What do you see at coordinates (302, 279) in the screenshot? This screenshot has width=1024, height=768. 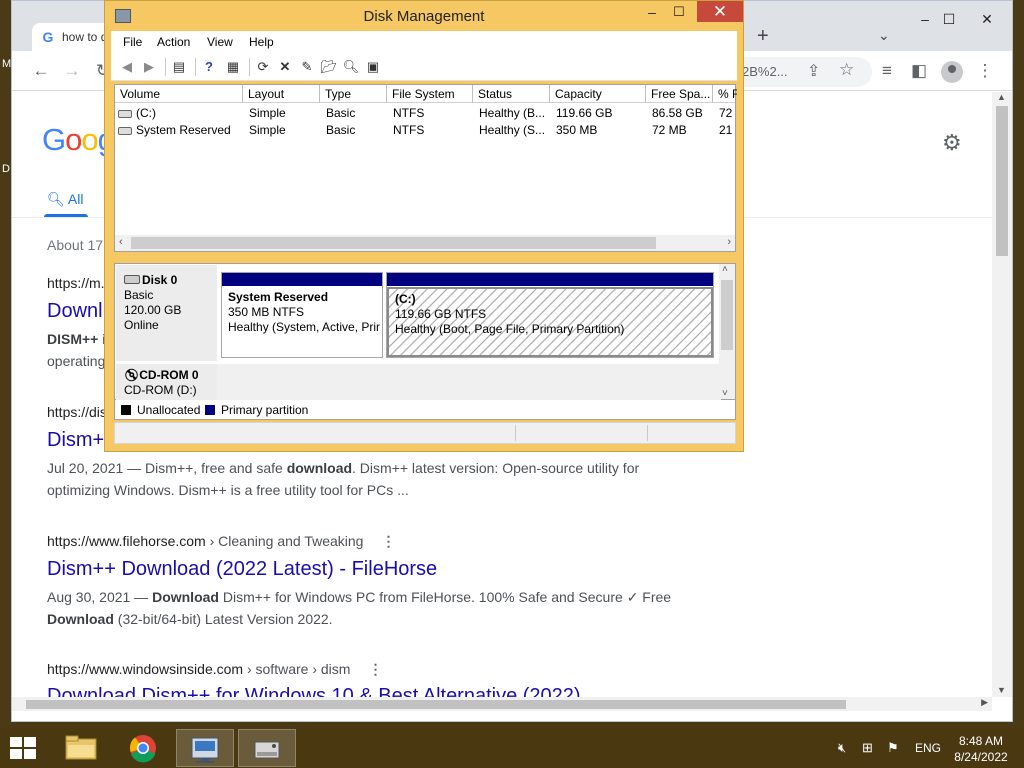 I see `partition-color-bar` at bounding box center [302, 279].